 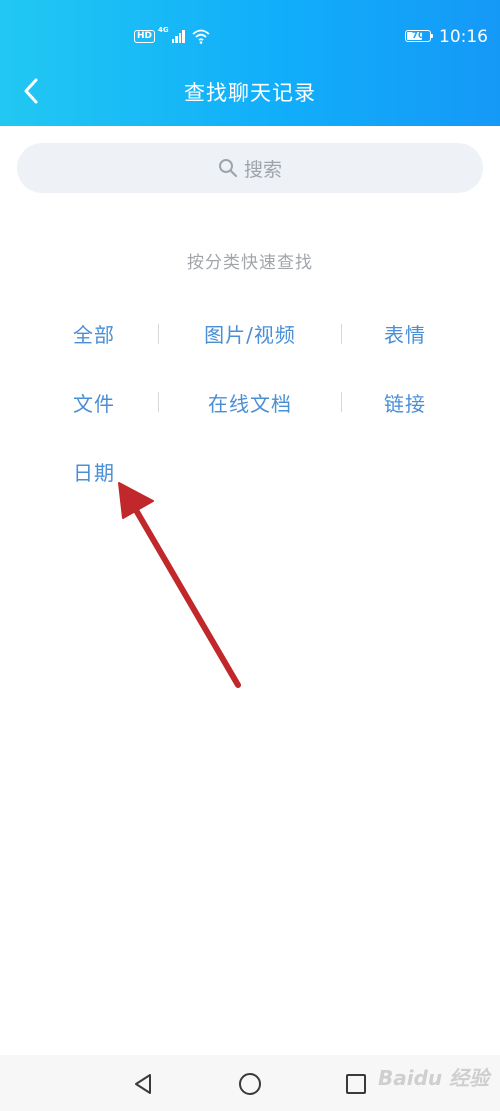 I want to click on status-time: 10:16, so click(x=463, y=37).